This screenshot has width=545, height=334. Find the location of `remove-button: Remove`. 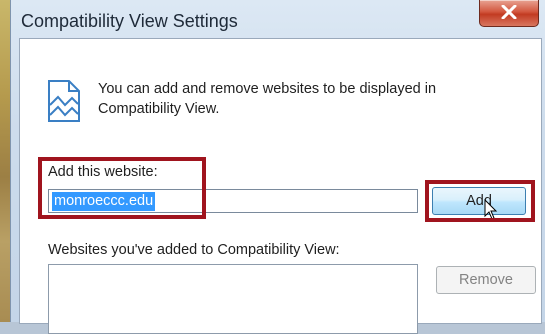

remove-button: Remove is located at coordinates (486, 280).